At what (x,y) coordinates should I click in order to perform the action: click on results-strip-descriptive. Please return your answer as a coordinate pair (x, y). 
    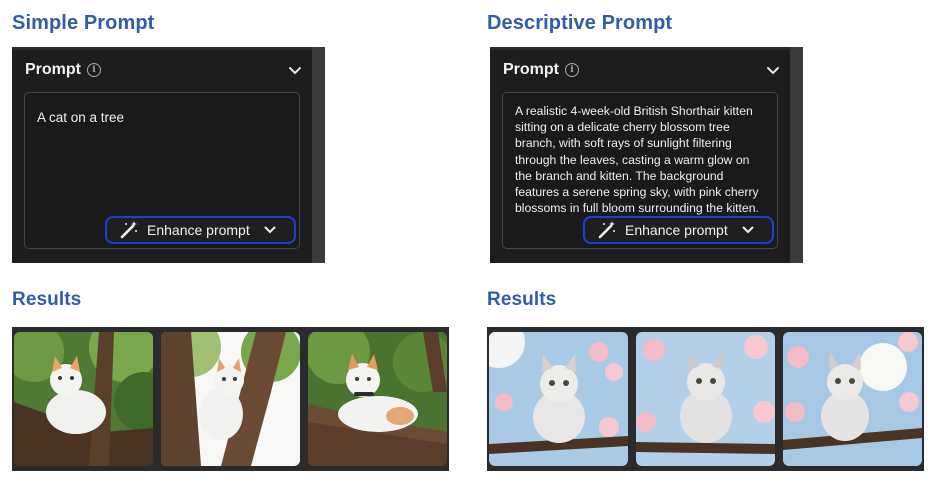
    Looking at the image, I should click on (705, 399).